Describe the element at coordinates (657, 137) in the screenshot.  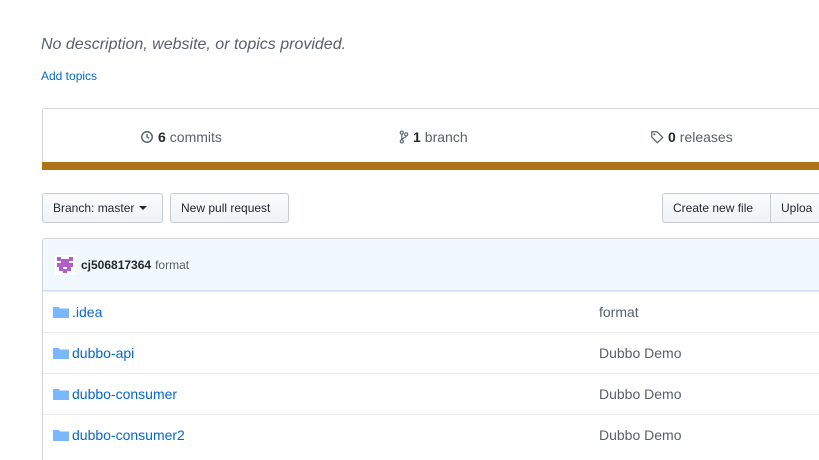
I see `tag-icon` at that location.